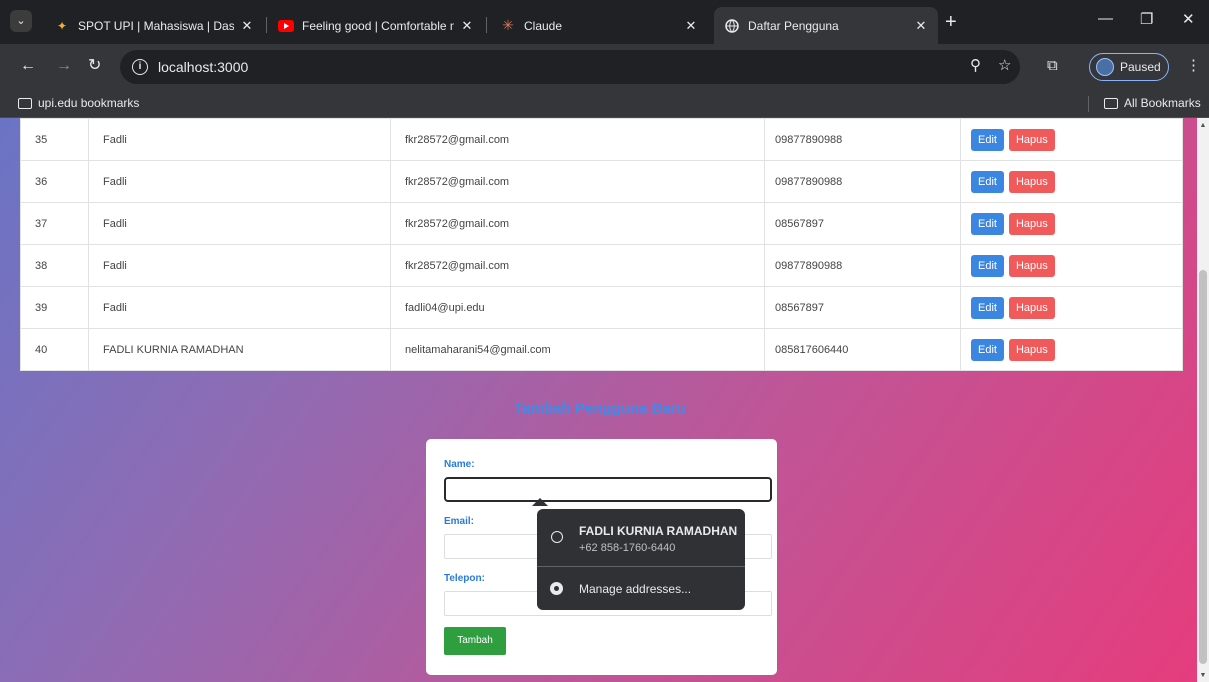  Describe the element at coordinates (826, 25) in the screenshot. I see `tab-daftar-pengguna: Daftar Pengguna ✕` at that location.